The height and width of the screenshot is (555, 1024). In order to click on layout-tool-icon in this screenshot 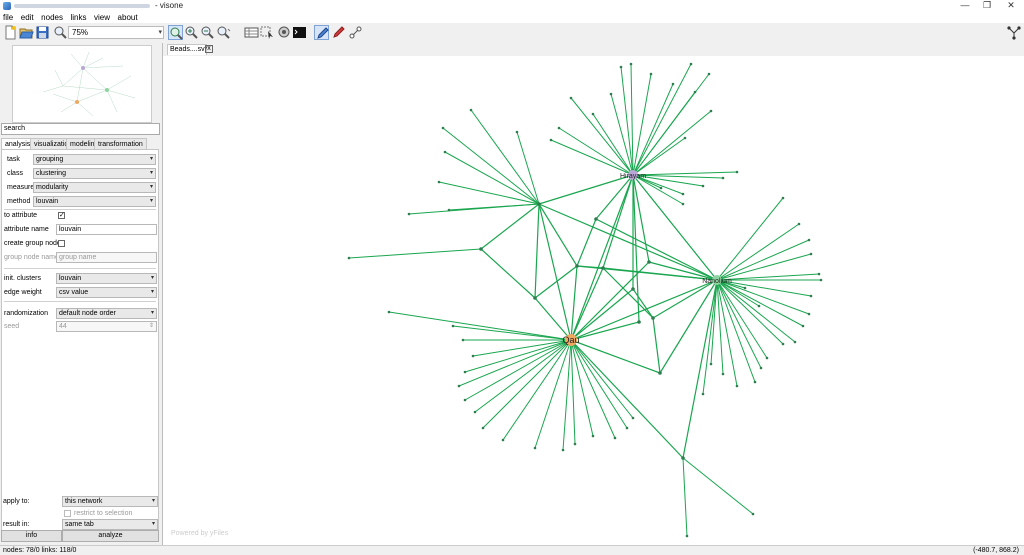, I will do `click(355, 32)`.